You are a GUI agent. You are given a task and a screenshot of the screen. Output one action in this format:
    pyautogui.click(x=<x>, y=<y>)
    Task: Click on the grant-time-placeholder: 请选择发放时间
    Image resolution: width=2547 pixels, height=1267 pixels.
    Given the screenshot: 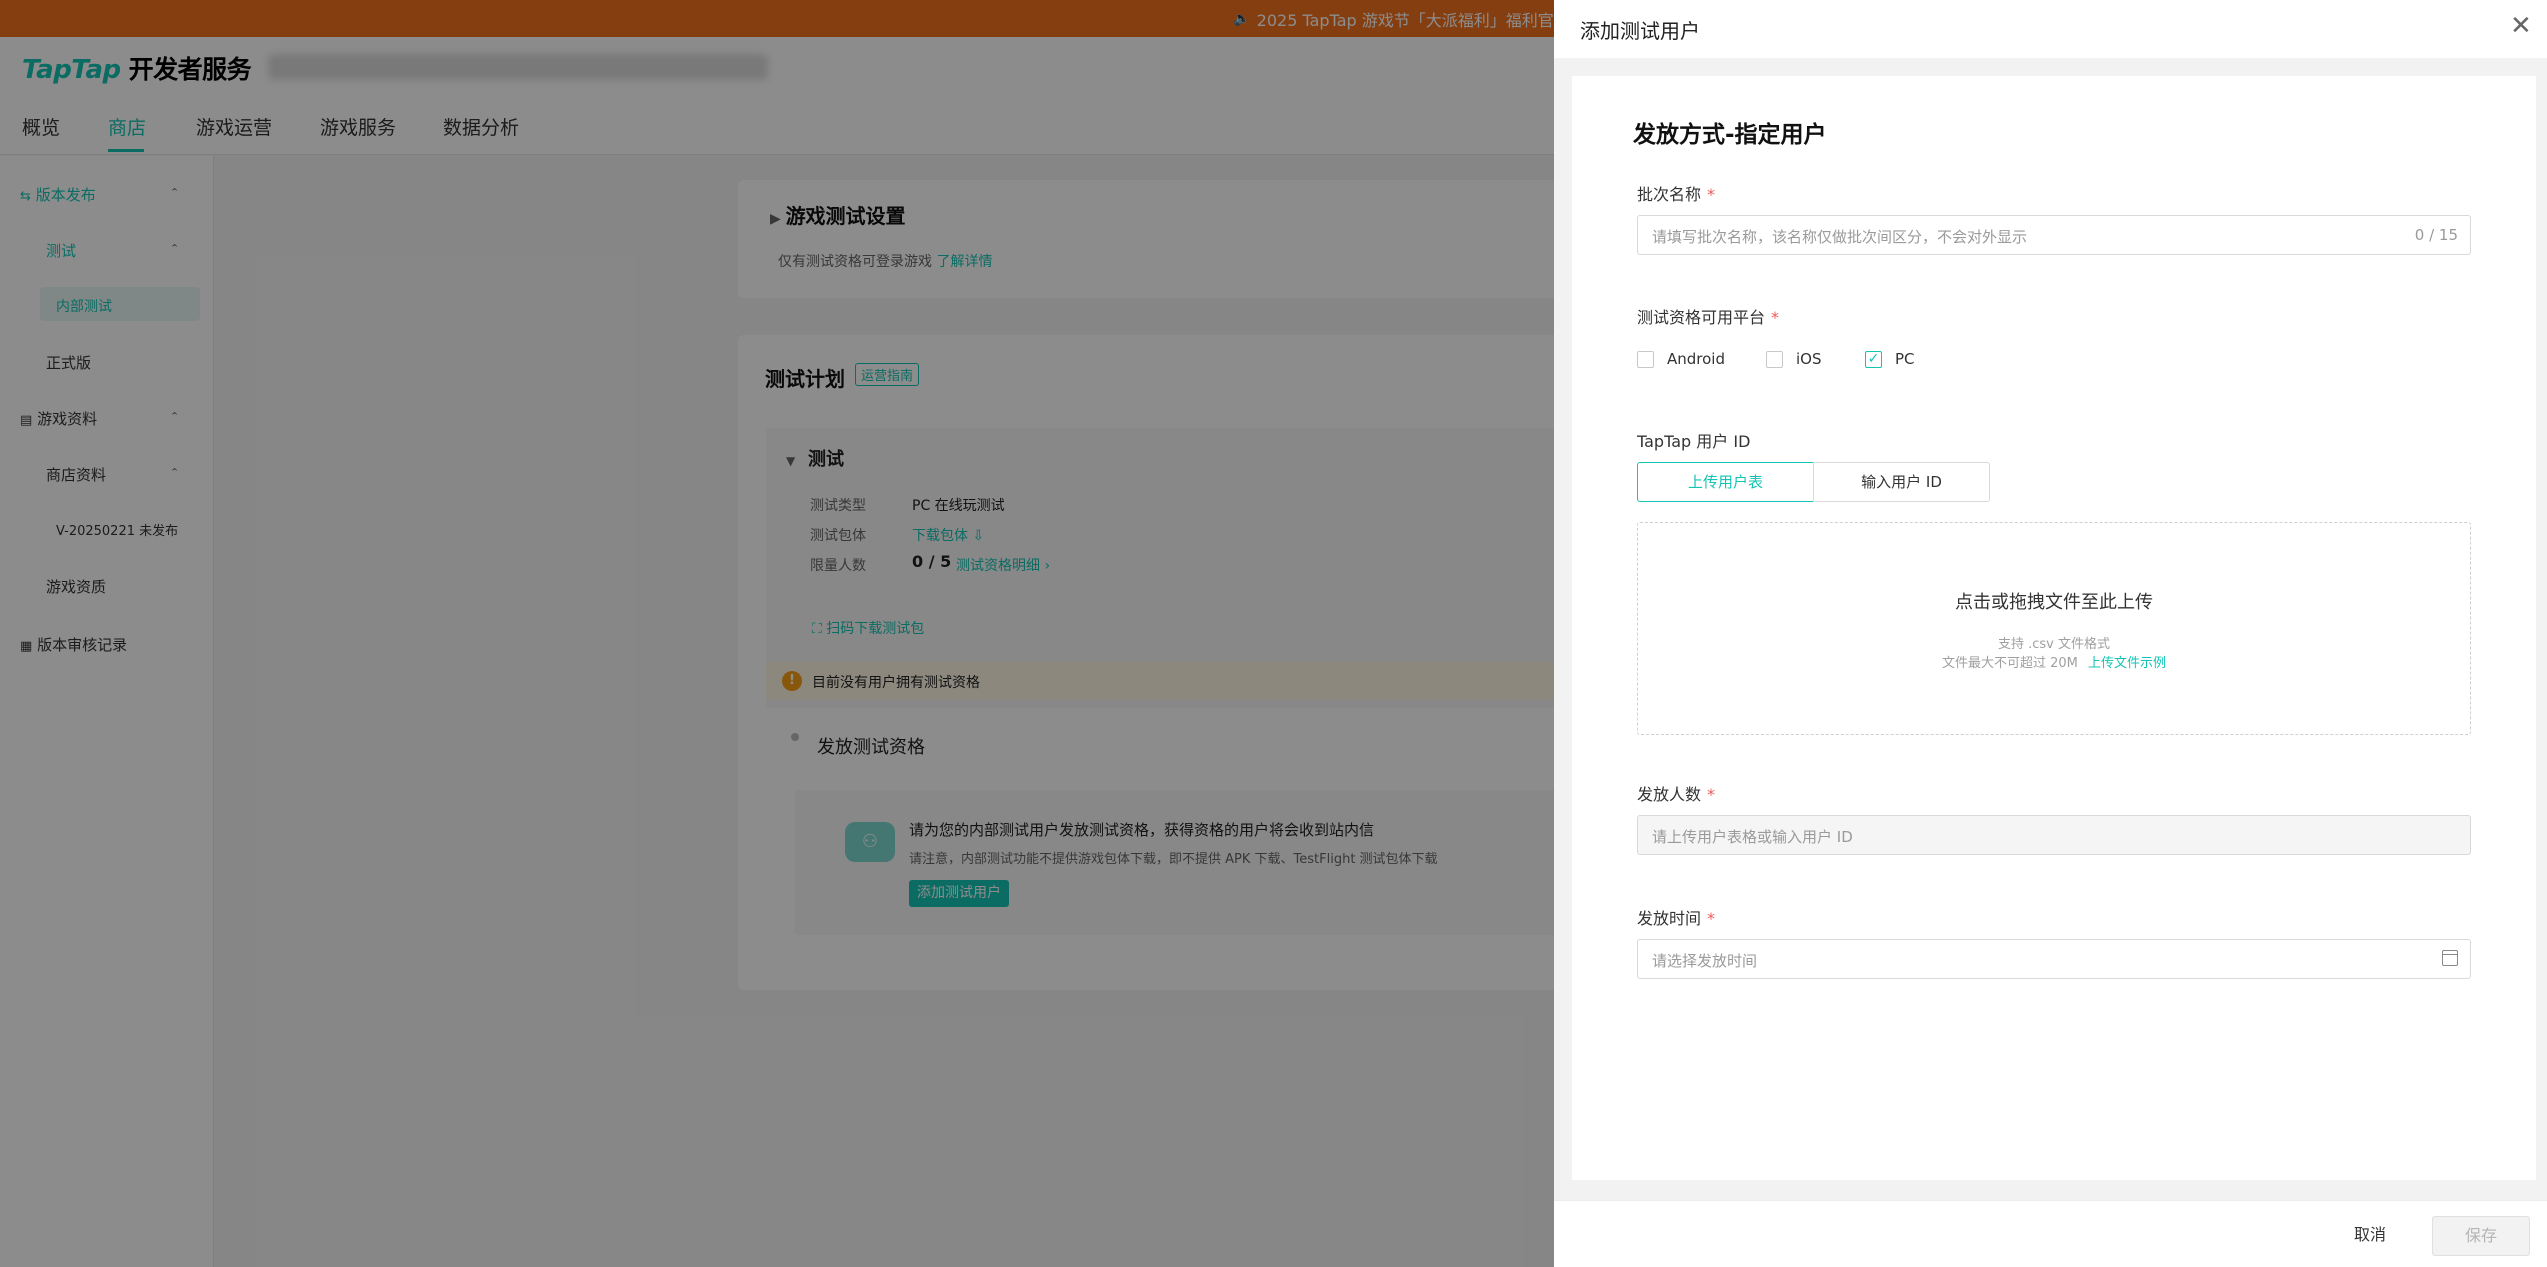 What is the action you would take?
    pyautogui.click(x=1705, y=961)
    